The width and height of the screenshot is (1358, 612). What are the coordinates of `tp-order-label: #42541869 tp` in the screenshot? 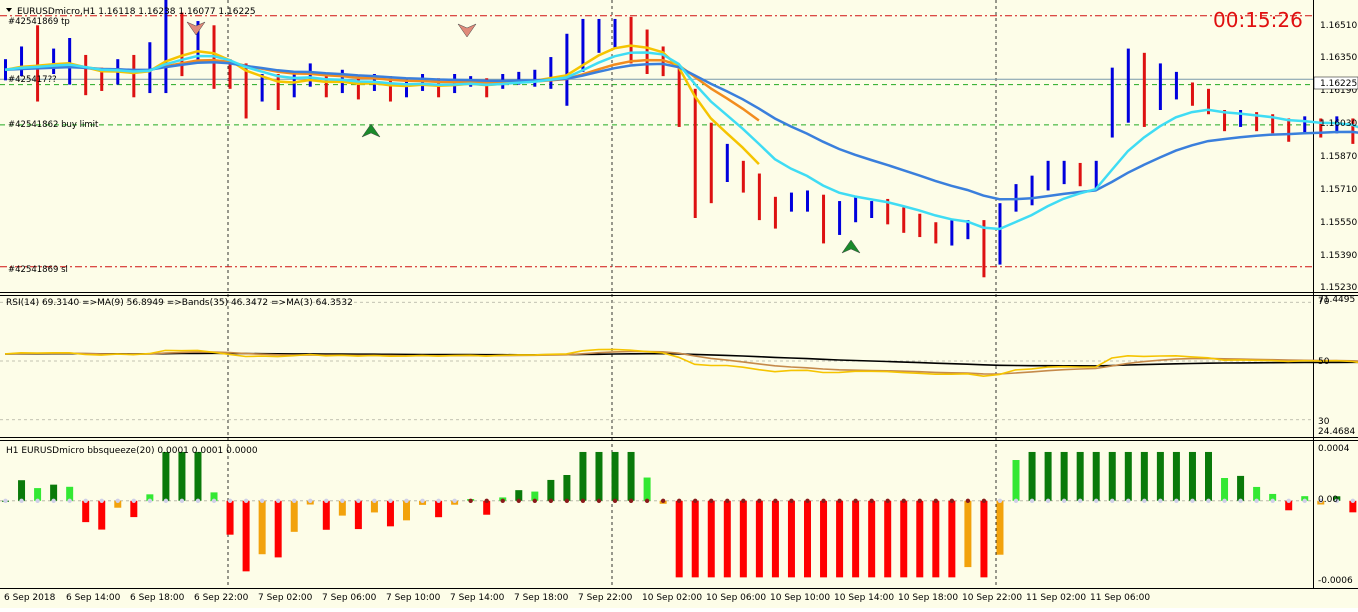 It's located at (39, 22).